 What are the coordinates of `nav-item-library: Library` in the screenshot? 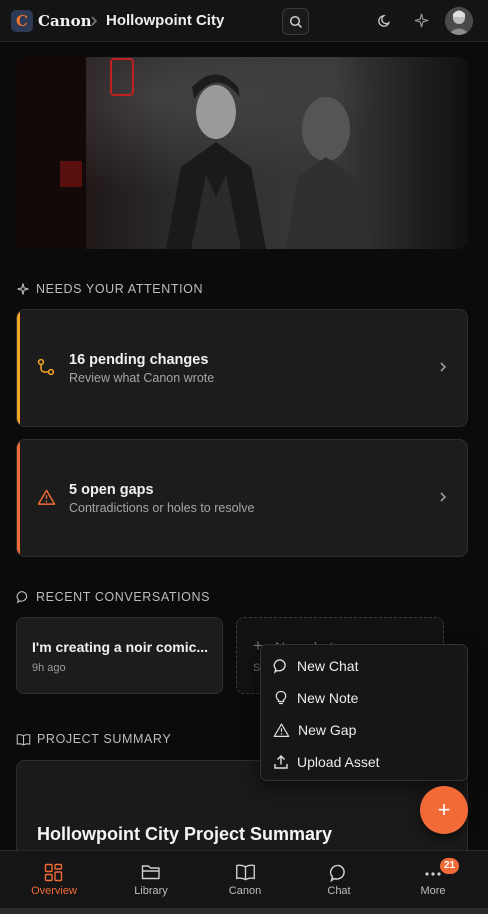 It's located at (151, 880).